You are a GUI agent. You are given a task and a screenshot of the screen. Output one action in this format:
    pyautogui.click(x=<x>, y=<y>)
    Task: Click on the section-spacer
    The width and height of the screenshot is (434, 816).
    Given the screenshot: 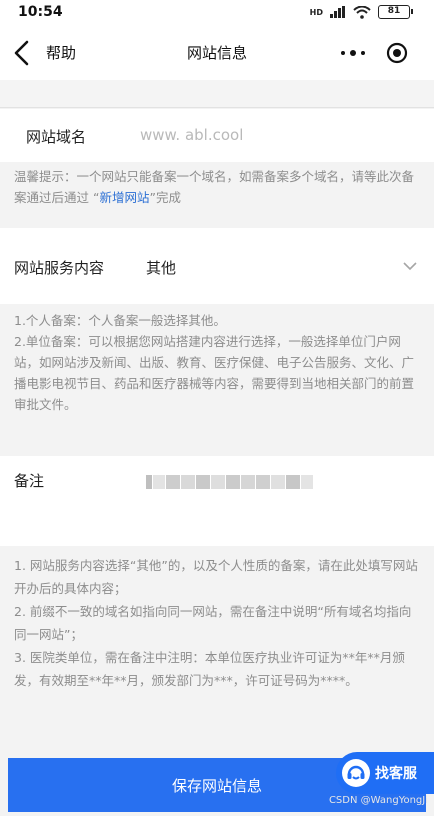 What is the action you would take?
    pyautogui.click(x=217, y=94)
    